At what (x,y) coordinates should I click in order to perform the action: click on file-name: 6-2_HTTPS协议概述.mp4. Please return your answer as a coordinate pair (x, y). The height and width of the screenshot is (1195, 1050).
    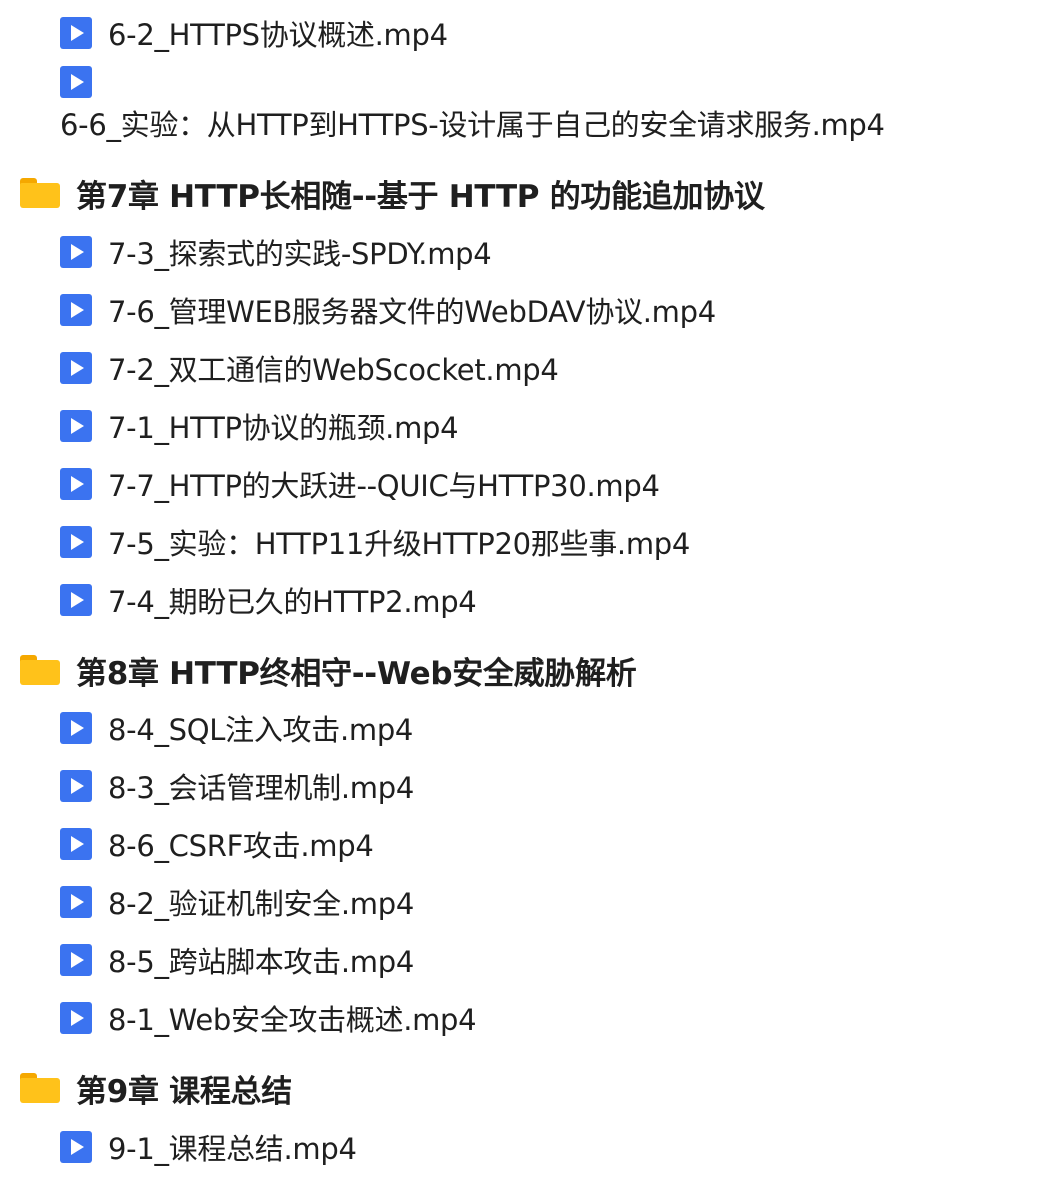
    Looking at the image, I should click on (278, 35).